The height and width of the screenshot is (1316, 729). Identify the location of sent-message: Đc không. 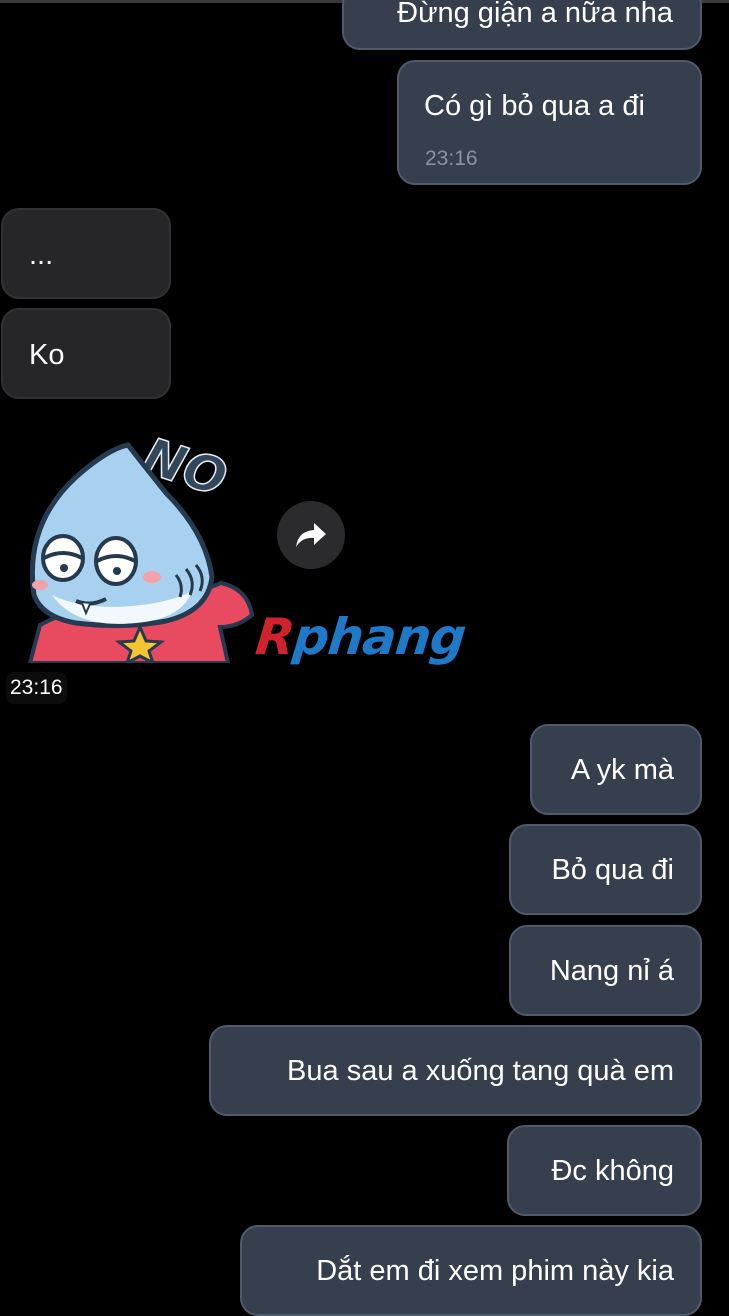
(604, 1170).